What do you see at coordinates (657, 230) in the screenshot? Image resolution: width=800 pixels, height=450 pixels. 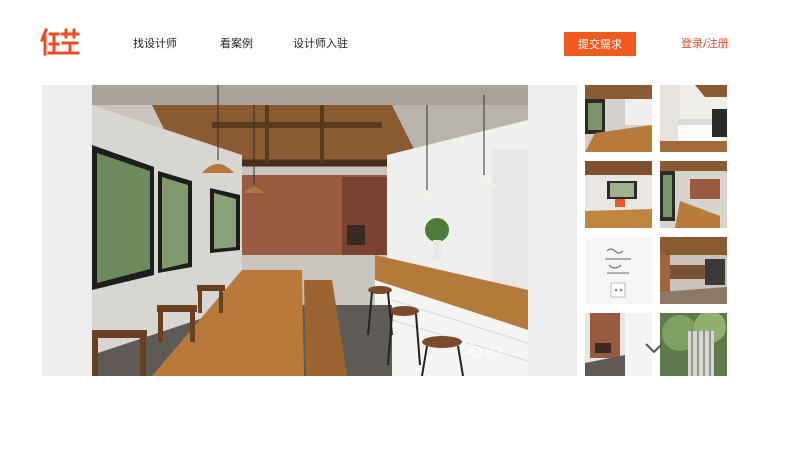 I see `thumbnail-strip` at bounding box center [657, 230].